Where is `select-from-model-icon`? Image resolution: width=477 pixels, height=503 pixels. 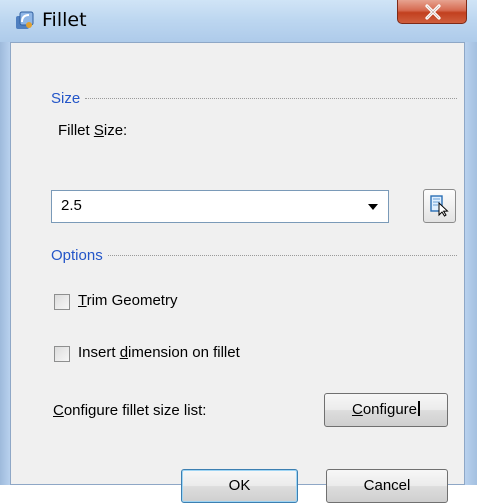
select-from-model-icon is located at coordinates (439, 206).